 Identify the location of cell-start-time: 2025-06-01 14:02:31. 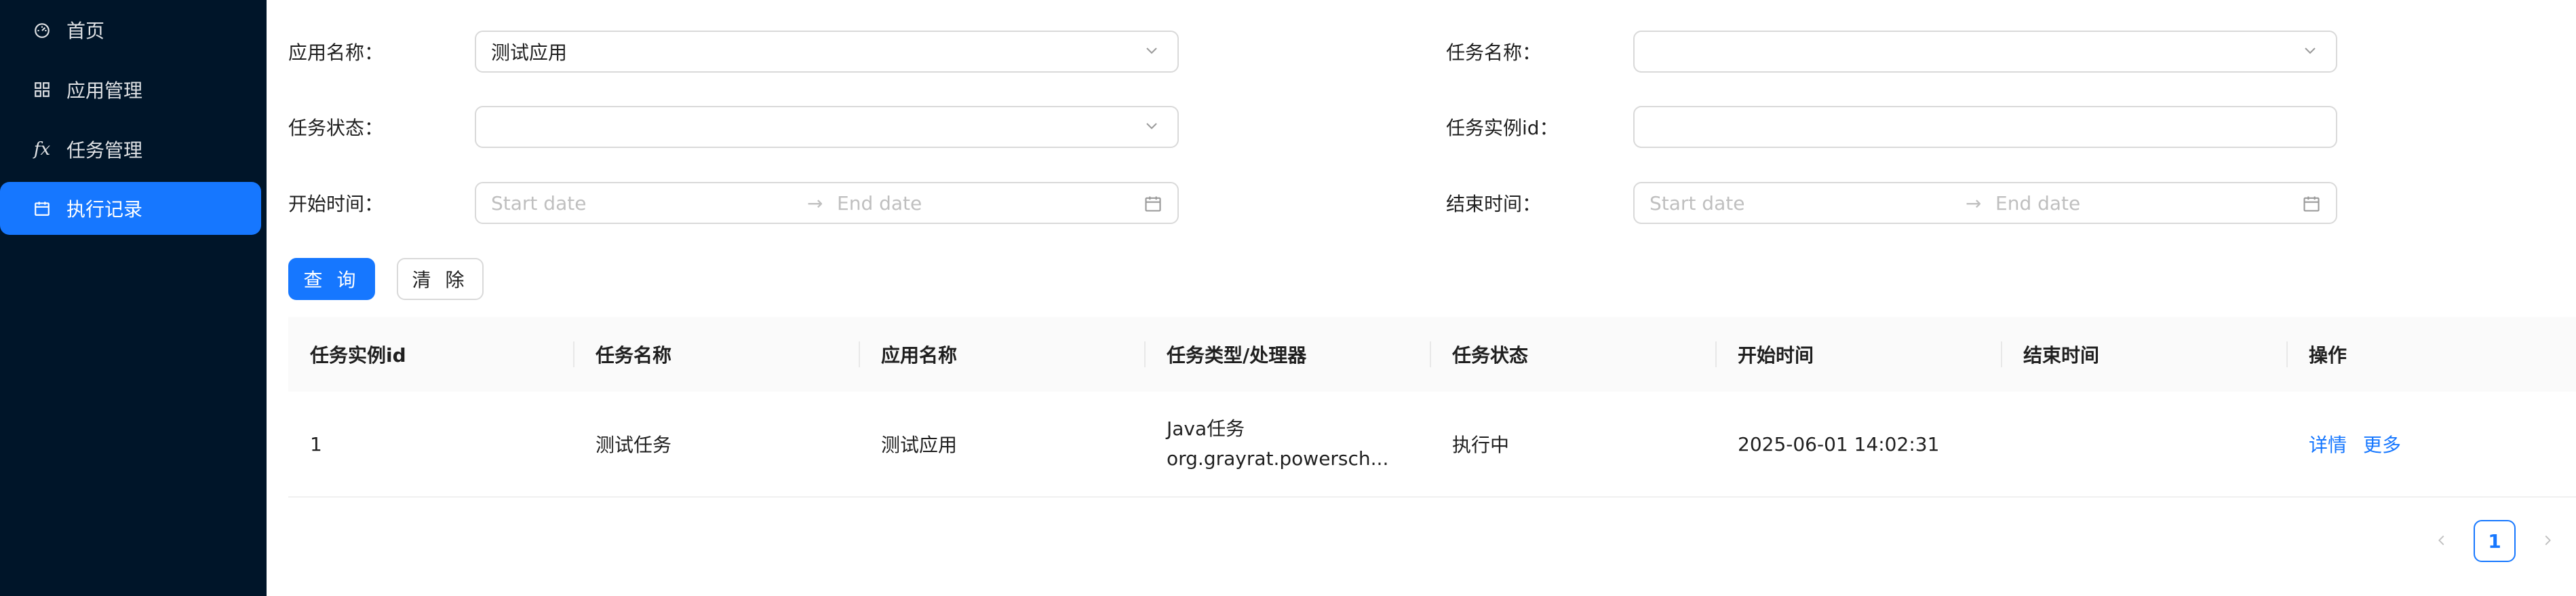
(1839, 444).